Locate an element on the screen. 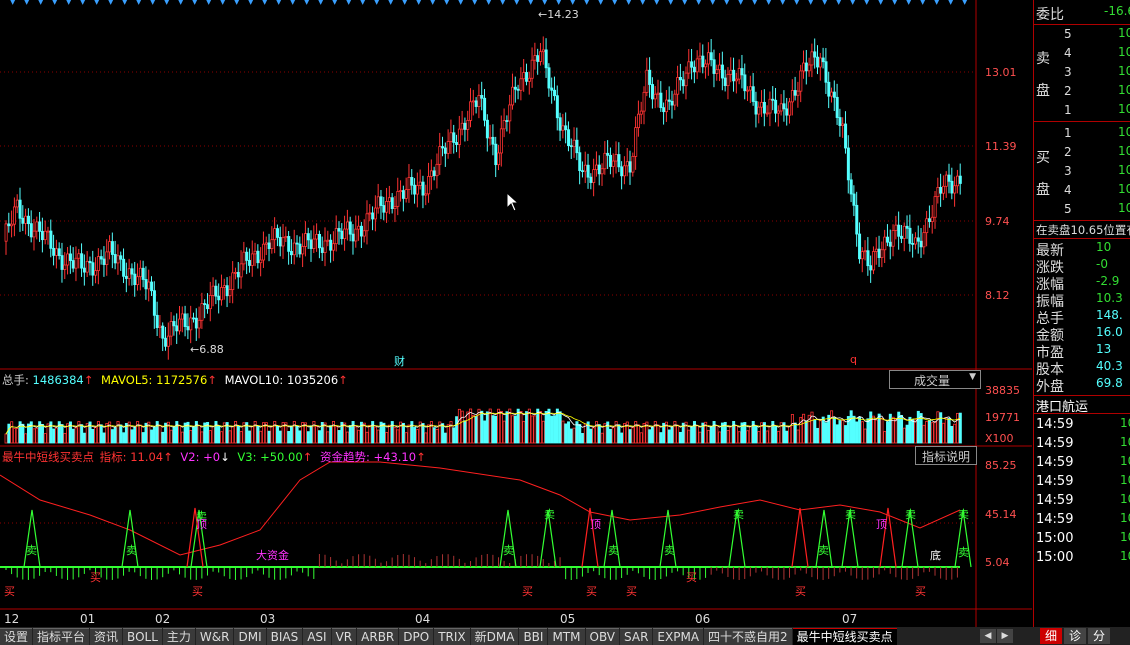 This screenshot has width=1130, height=645. indicator-tab: DPO is located at coordinates (416, 636).